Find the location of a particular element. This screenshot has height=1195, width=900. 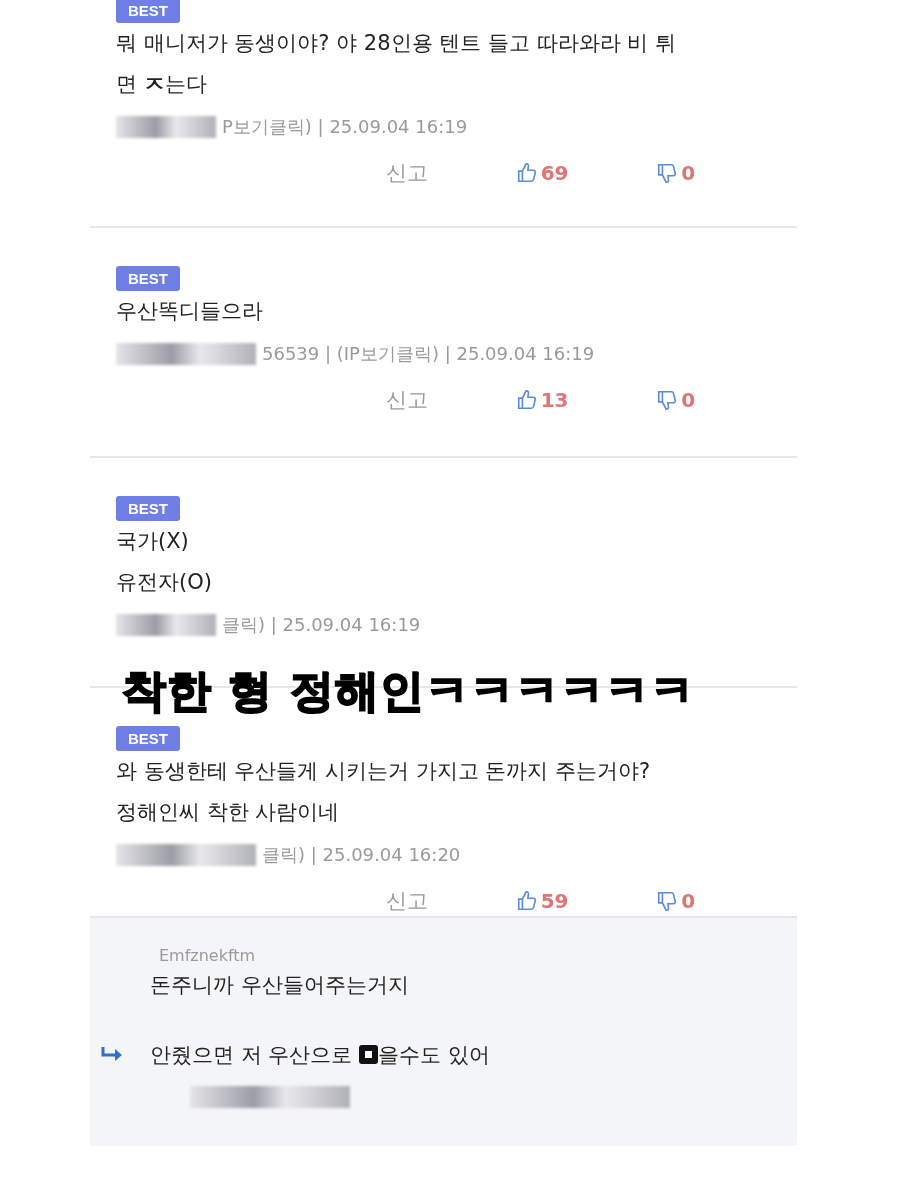

comment-text: 면 ㅈ는다 is located at coordinates (162, 84).